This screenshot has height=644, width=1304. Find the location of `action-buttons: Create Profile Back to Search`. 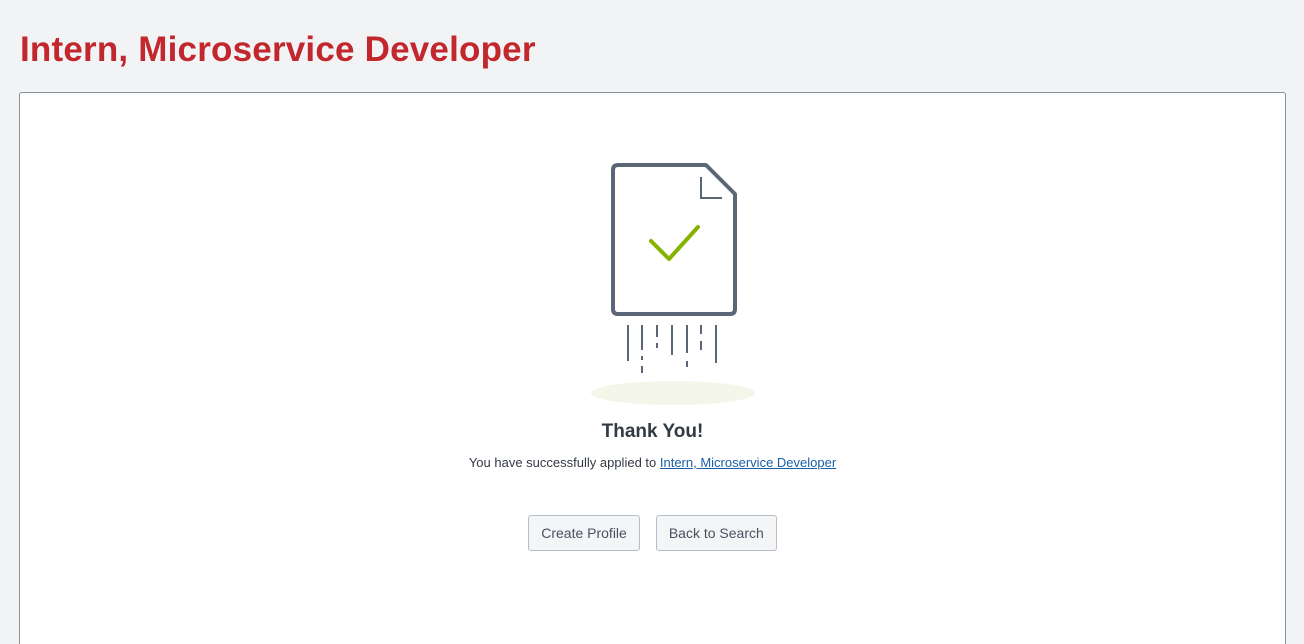

action-buttons: Create Profile Back to Search is located at coordinates (652, 533).